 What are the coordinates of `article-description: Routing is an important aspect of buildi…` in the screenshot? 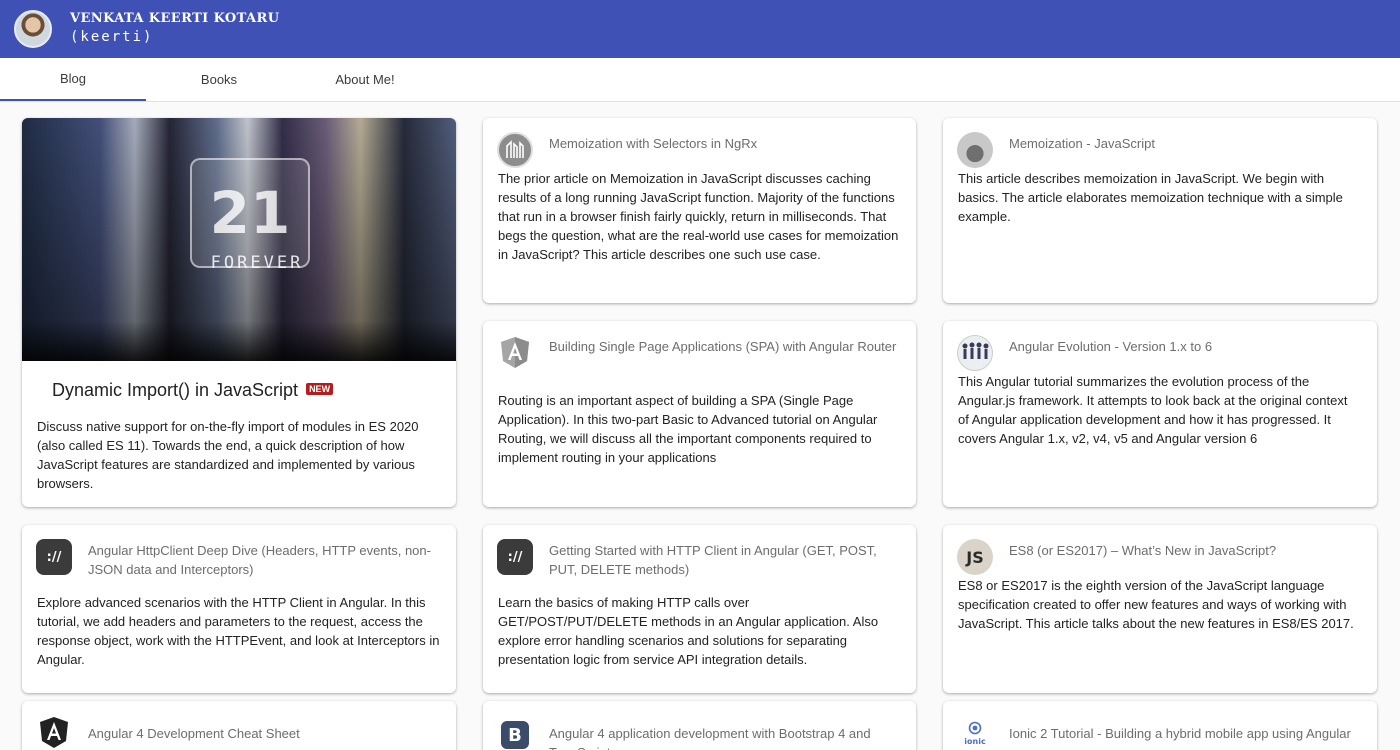 It's located at (688, 429).